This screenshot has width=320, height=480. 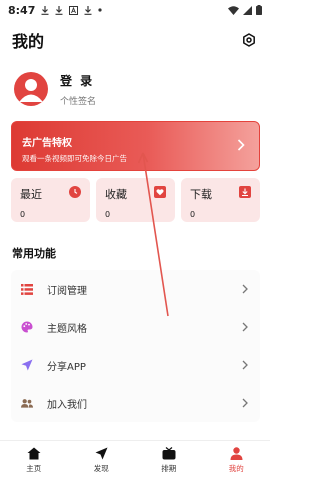 I want to click on navigation-icon, so click(x=101, y=453).